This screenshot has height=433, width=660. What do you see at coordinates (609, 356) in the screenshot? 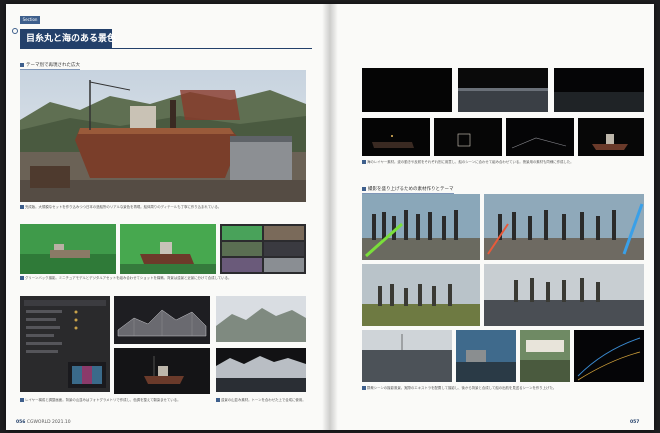
I see `light-streak-photo` at bounding box center [609, 356].